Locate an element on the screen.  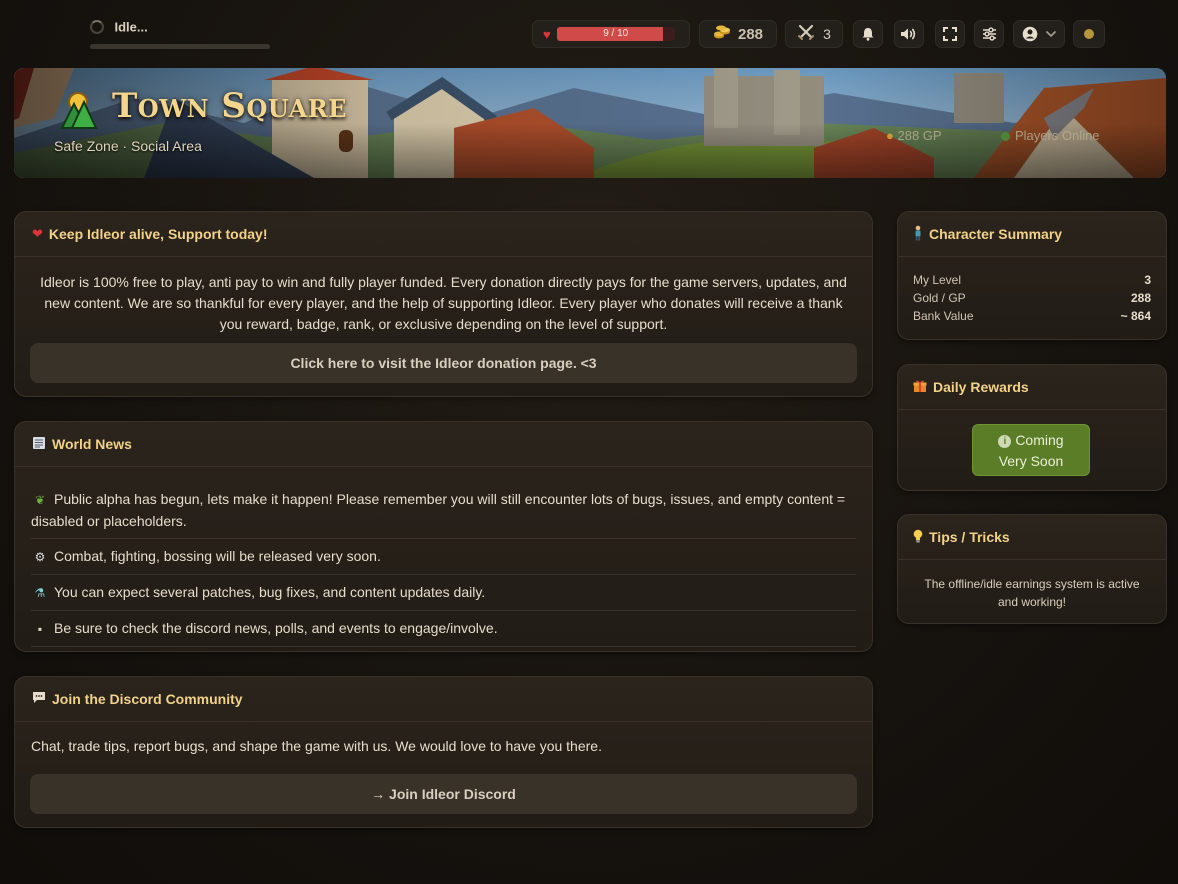
loading-spinner-icon is located at coordinates (97, 26).